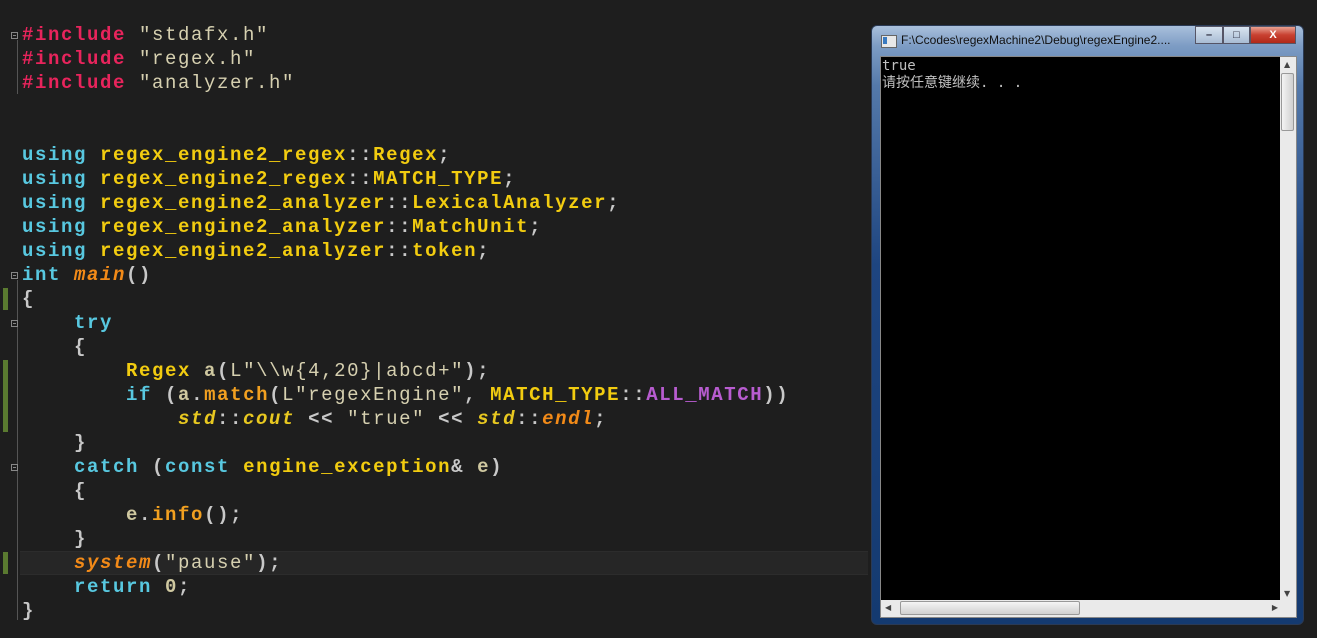  What do you see at coordinates (67, 323) in the screenshot?
I see `code-line: try` at bounding box center [67, 323].